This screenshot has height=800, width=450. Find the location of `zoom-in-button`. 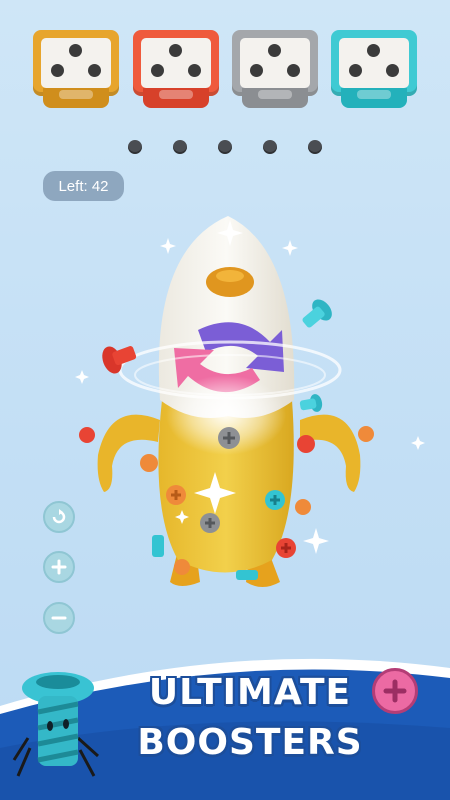

zoom-in-button is located at coordinates (59, 567).